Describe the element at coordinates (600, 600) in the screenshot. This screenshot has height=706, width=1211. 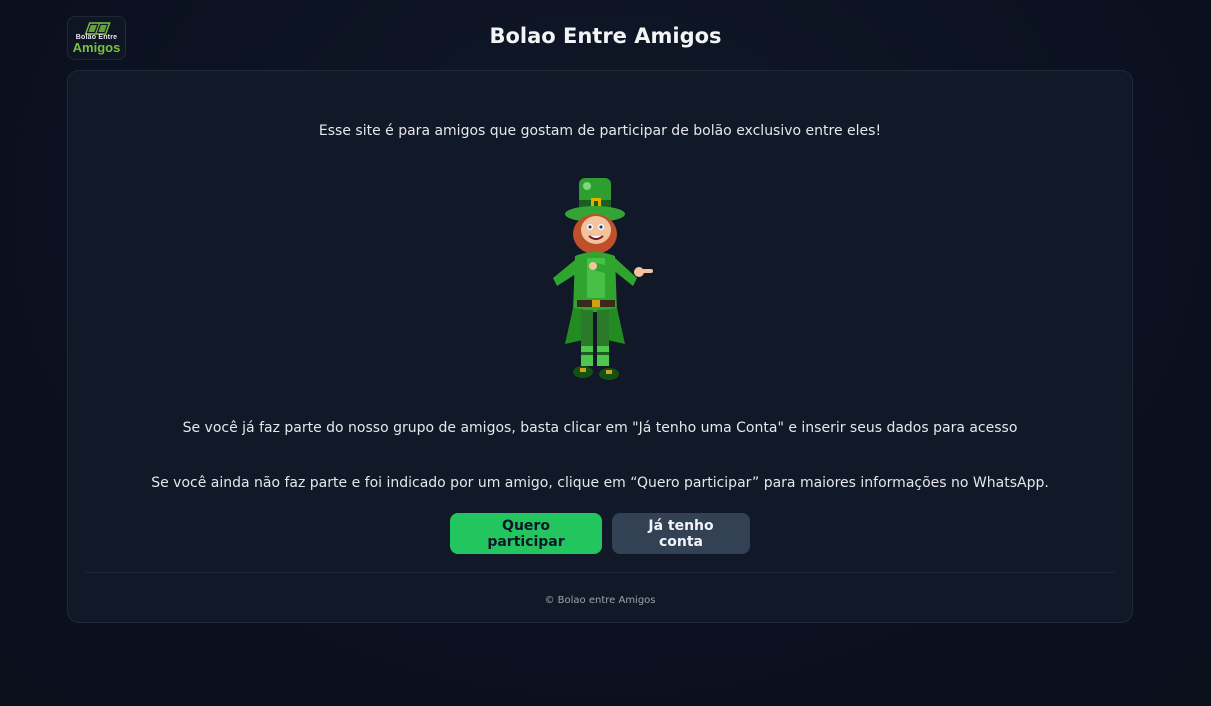
I see `footer-copyright: © Bolao entre Amigos` at that location.